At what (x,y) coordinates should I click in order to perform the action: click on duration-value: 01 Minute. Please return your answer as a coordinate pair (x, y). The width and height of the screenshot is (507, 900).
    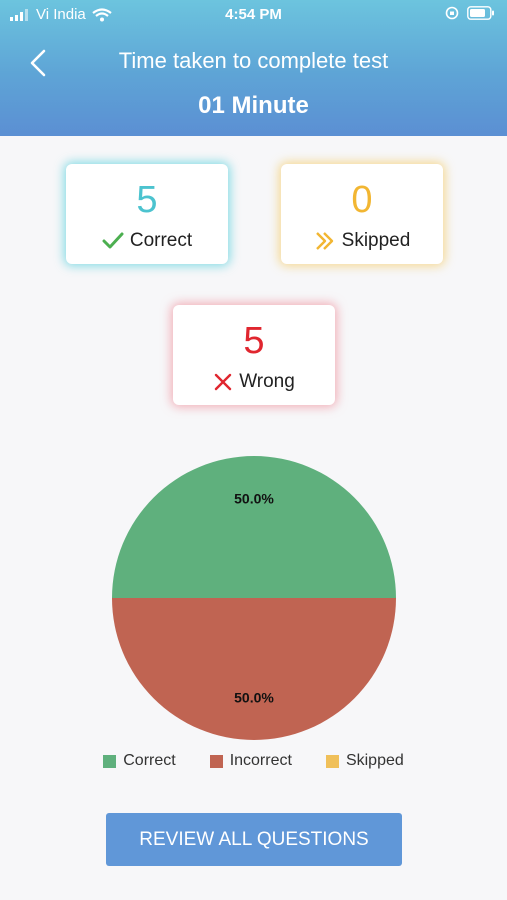
    Looking at the image, I should click on (253, 105).